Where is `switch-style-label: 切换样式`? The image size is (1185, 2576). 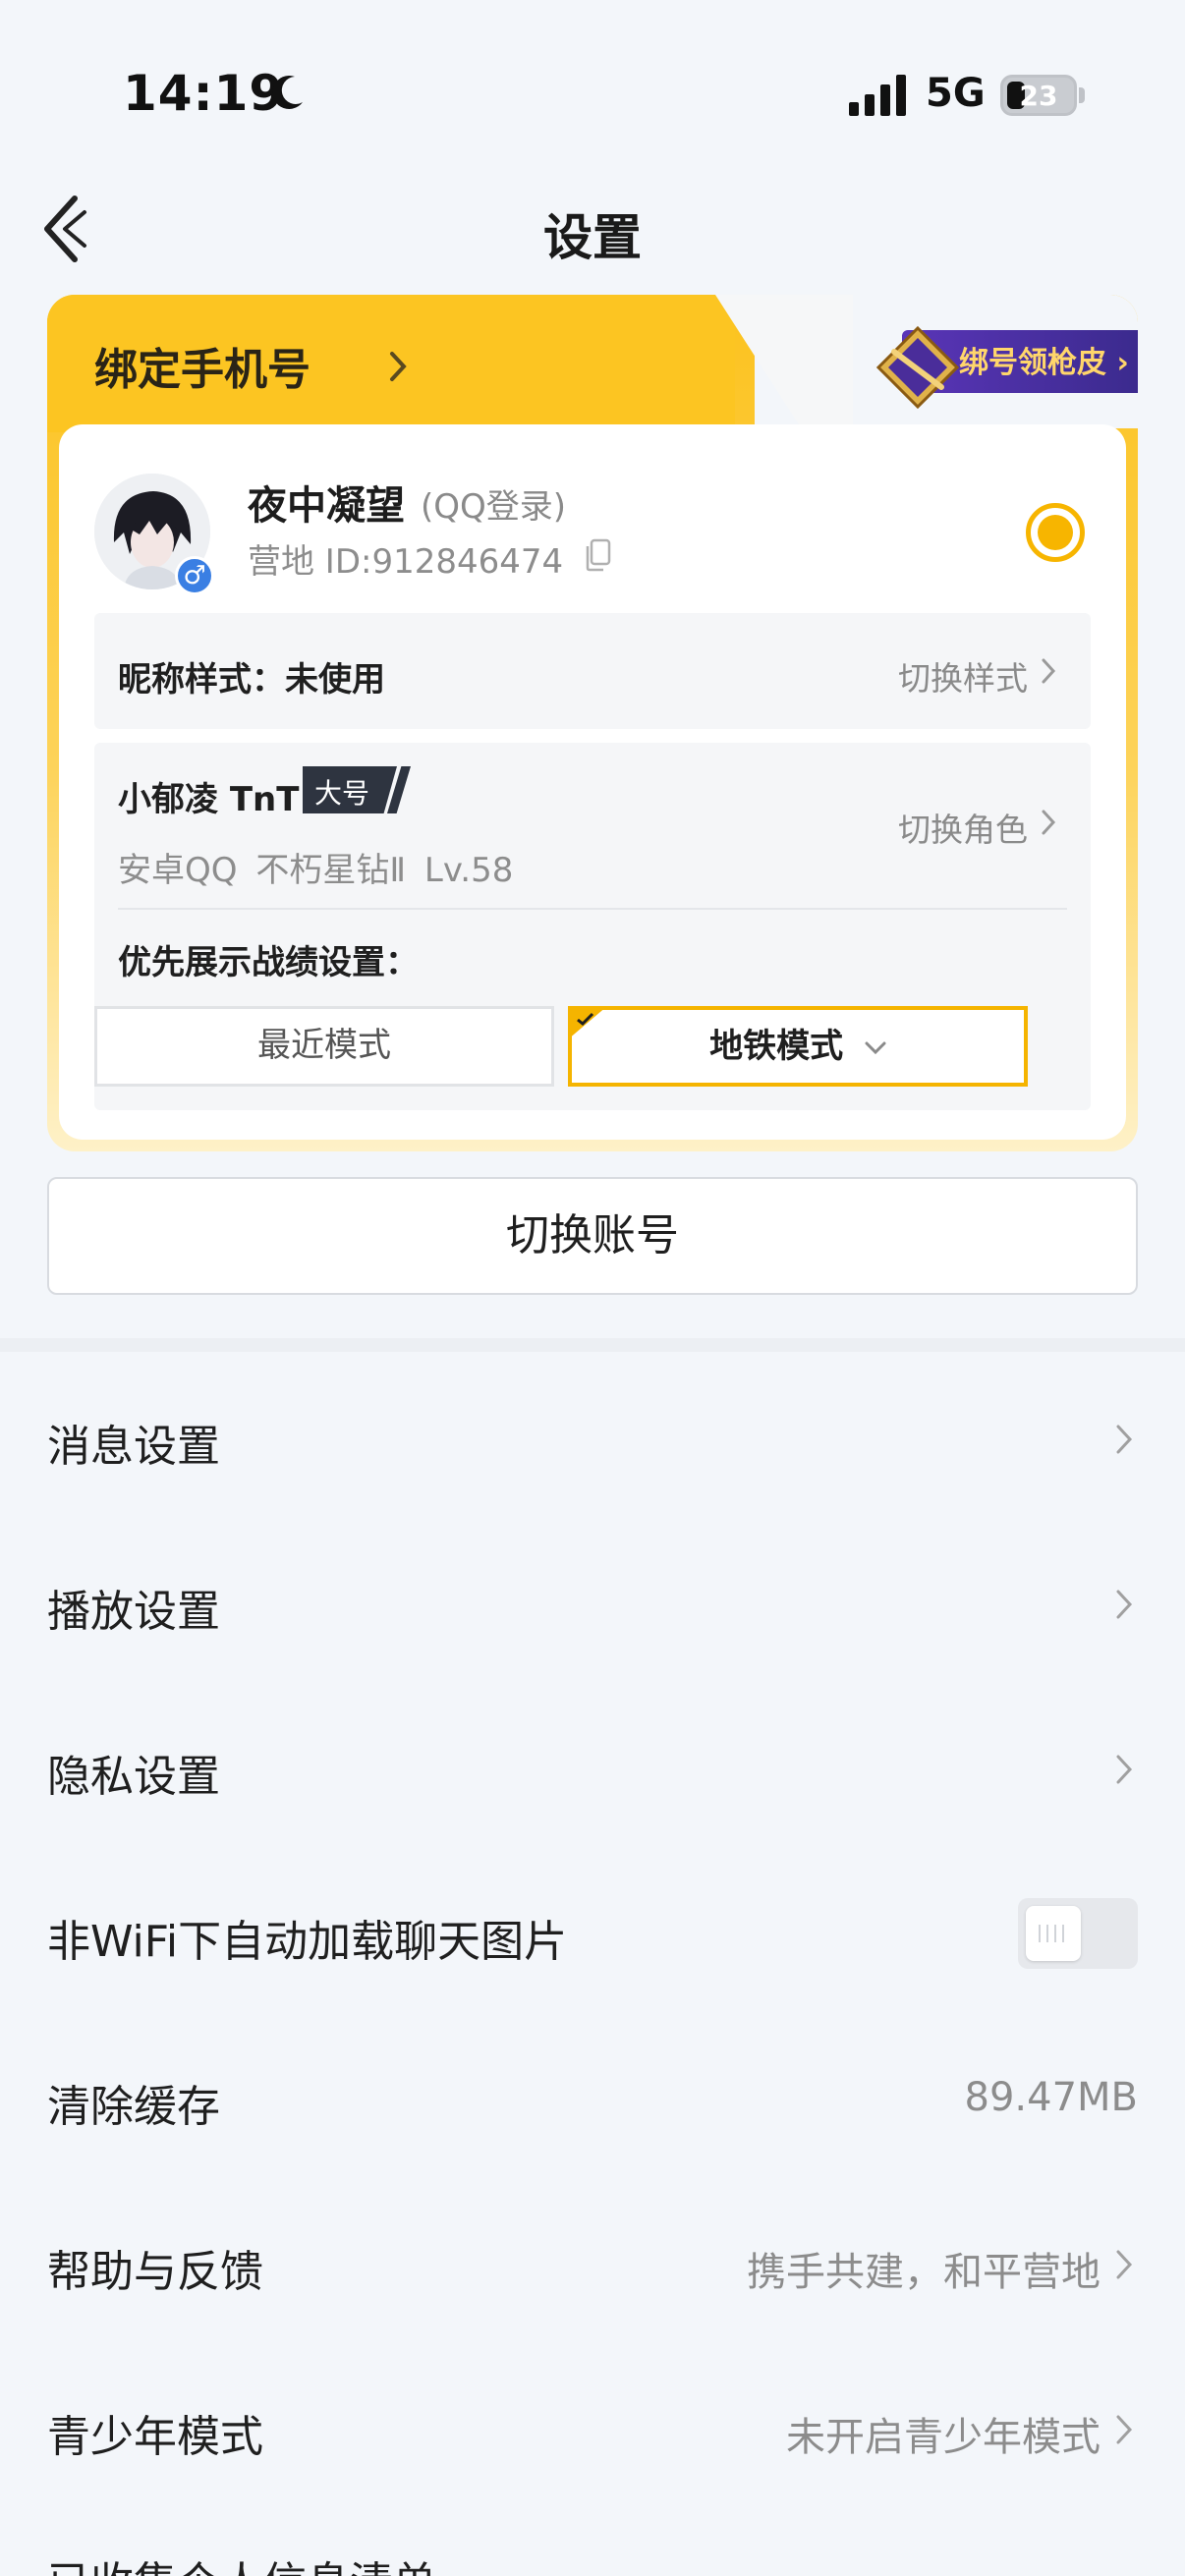
switch-style-label: 切换样式 is located at coordinates (963, 678).